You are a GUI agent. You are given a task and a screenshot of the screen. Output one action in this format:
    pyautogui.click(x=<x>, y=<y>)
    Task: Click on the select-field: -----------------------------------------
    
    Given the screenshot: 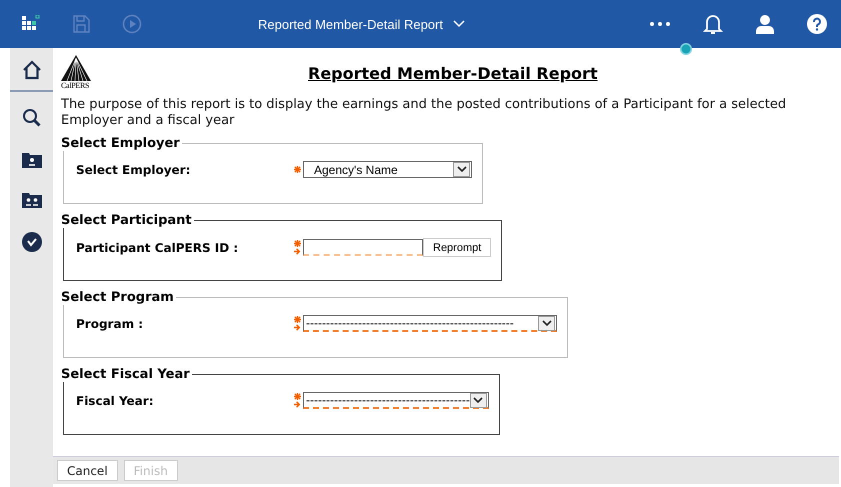 What is the action you would take?
    pyautogui.click(x=396, y=400)
    